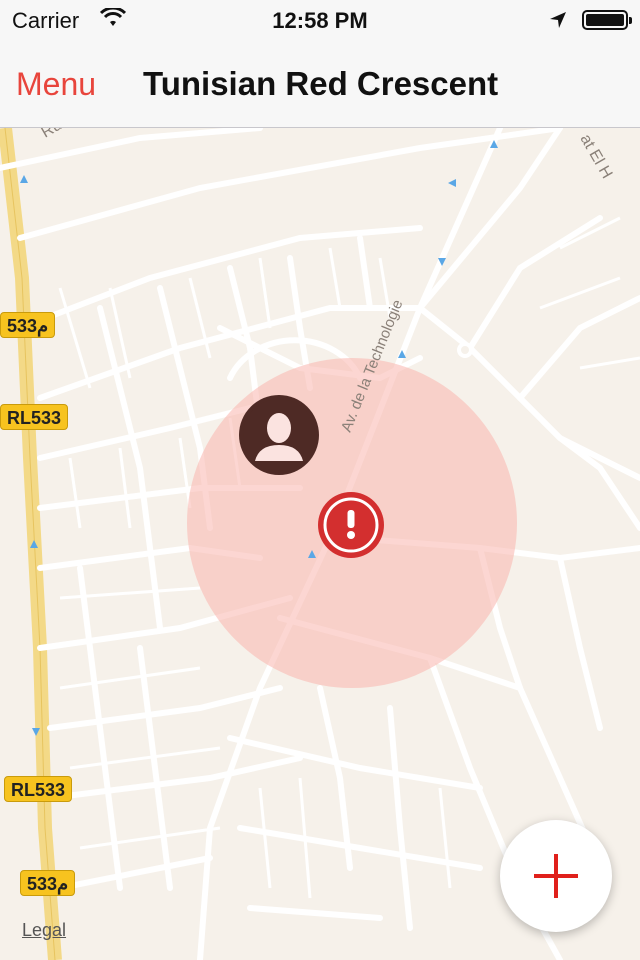 The height and width of the screenshot is (960, 640). I want to click on alert-exclamation-icon, so click(351, 525).